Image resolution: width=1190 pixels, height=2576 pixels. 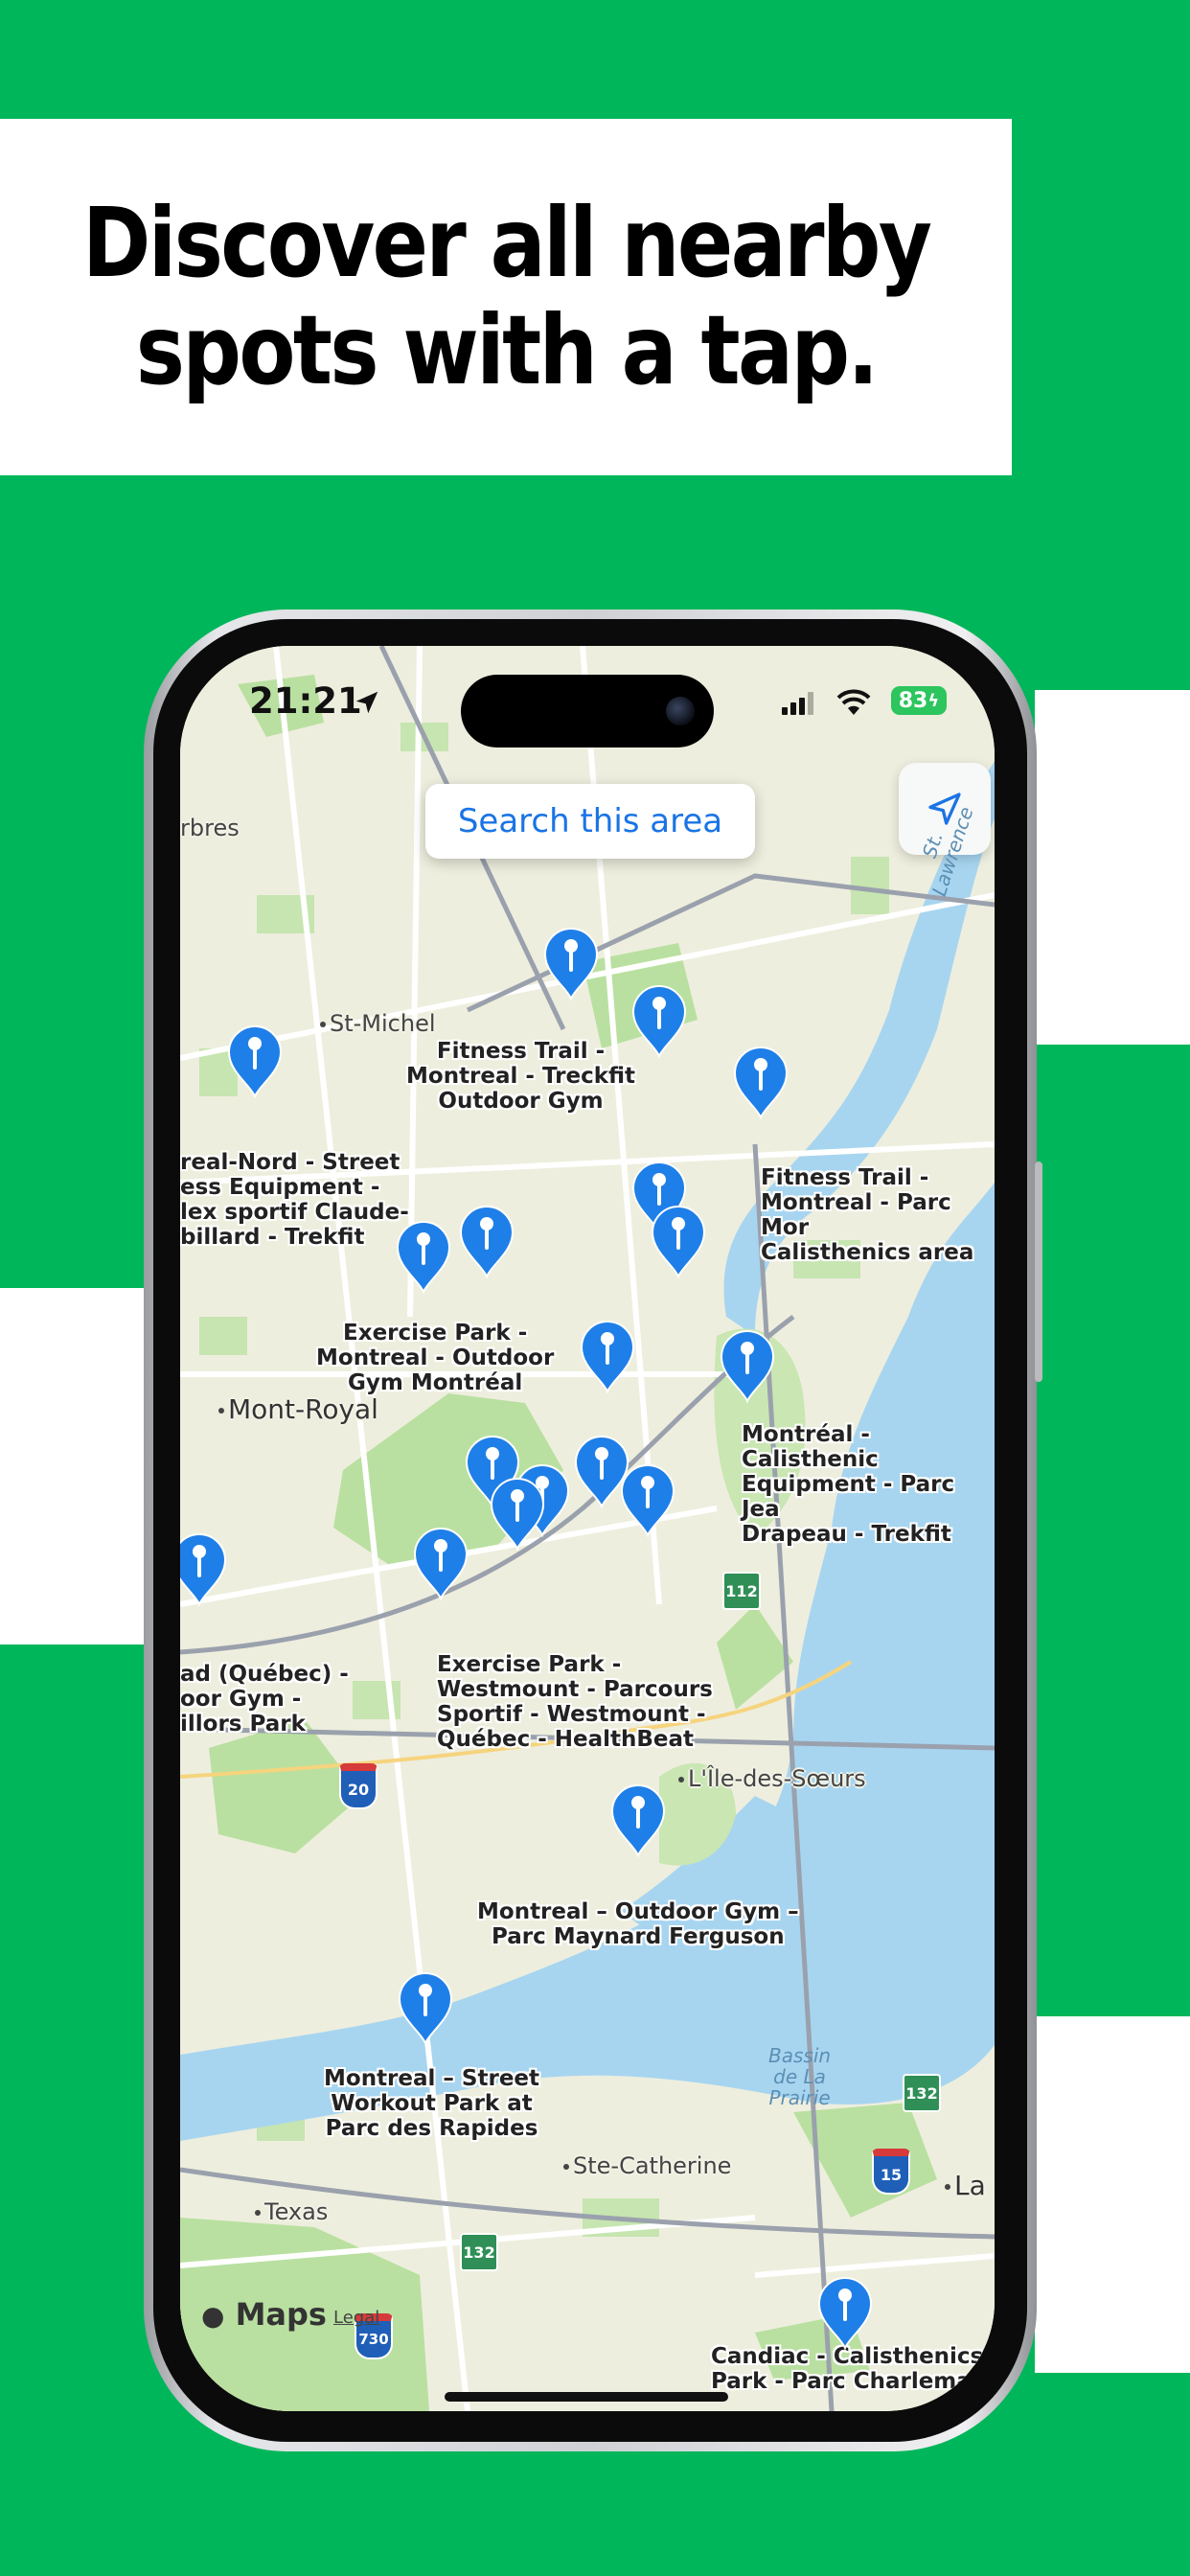 I want to click on place-name: St-Michel, so click(x=383, y=1023).